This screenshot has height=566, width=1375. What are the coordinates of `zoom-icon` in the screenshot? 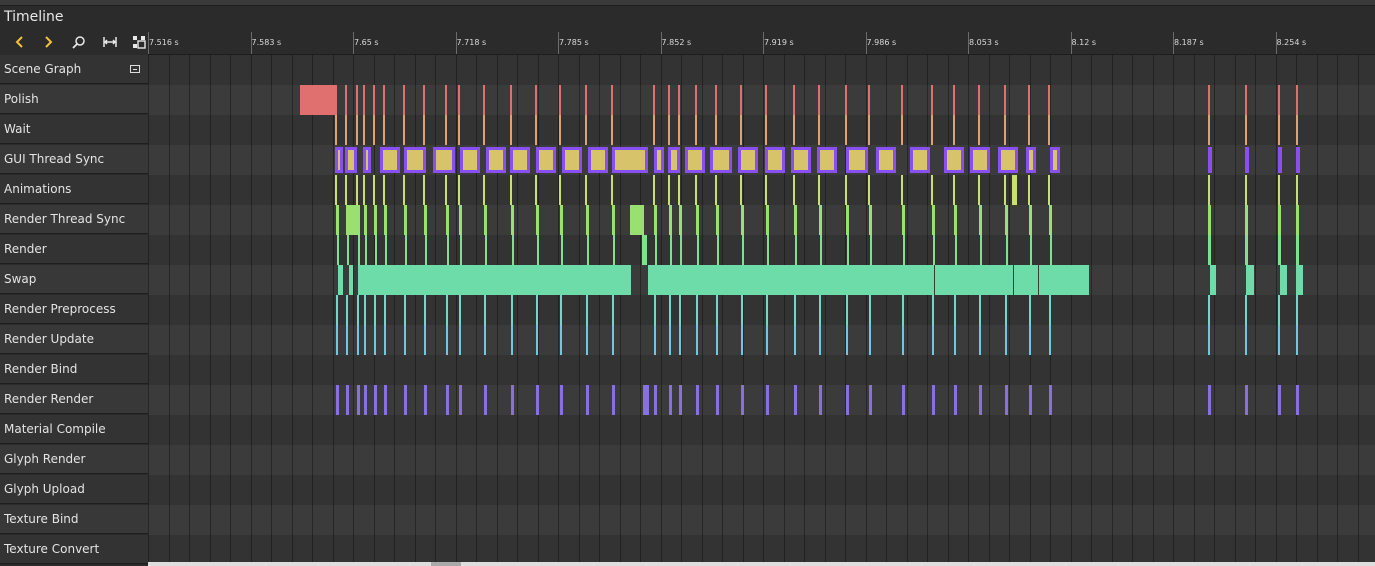 It's located at (79, 42).